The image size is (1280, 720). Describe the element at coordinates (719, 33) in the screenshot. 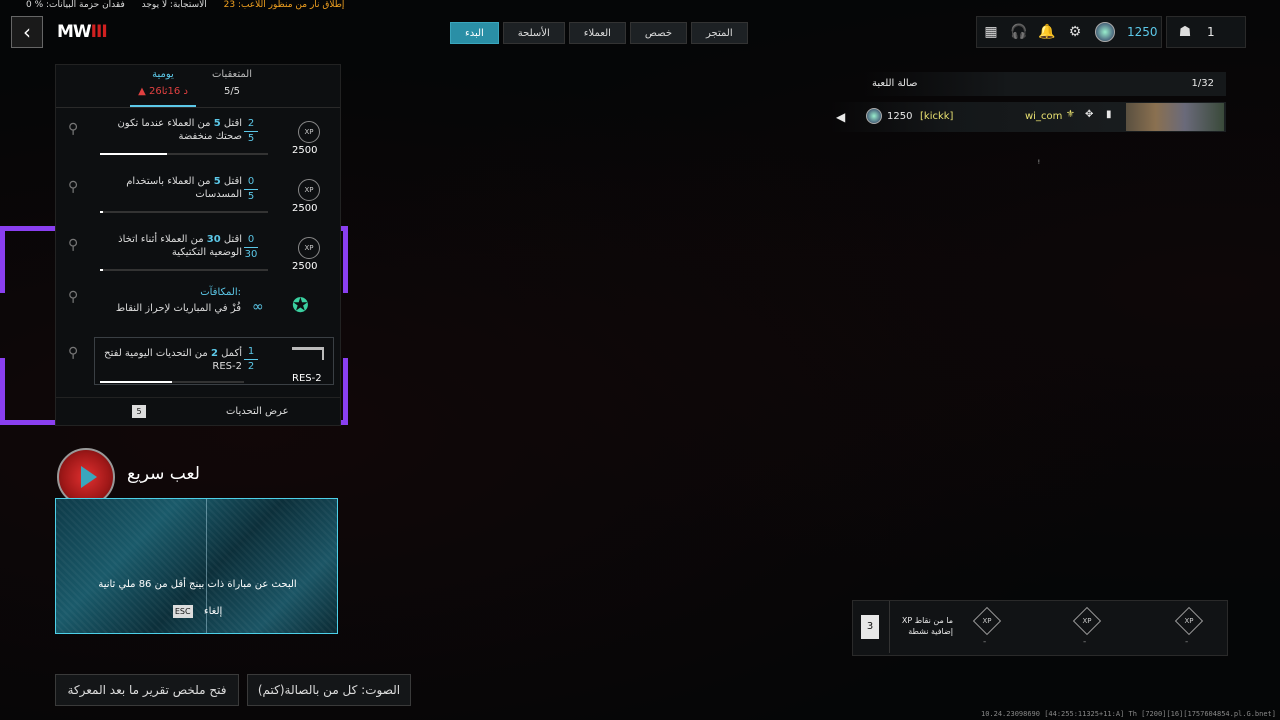

I see `tab-store: المتجر` at that location.